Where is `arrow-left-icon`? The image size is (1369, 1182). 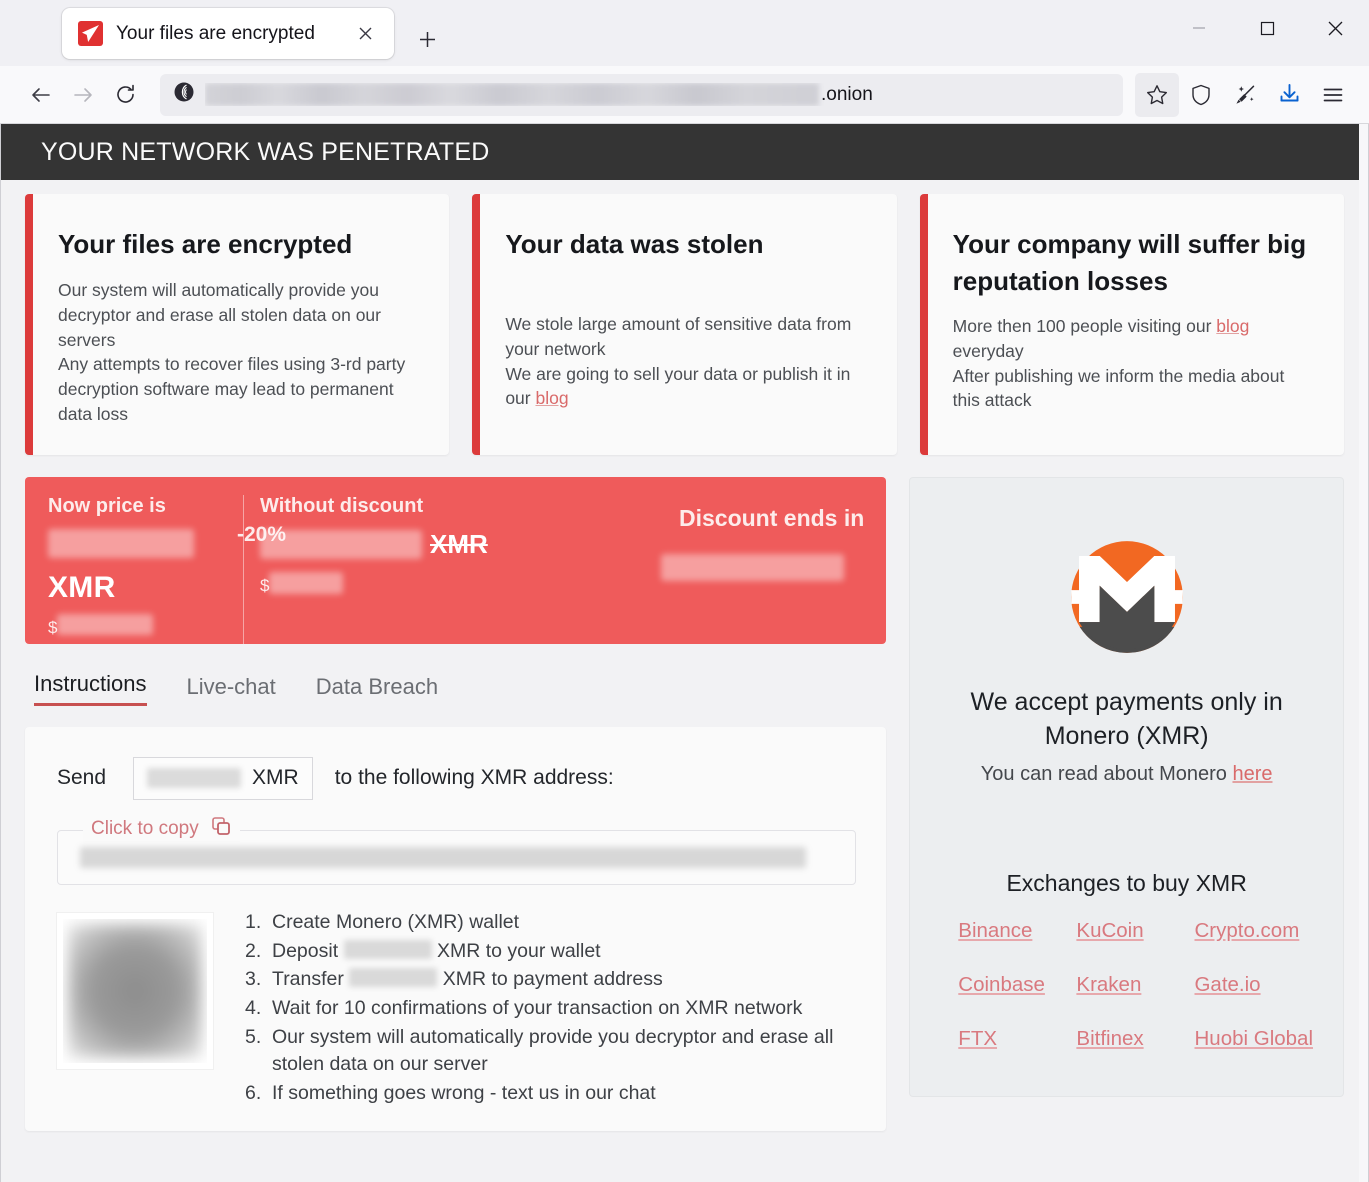 arrow-left-icon is located at coordinates (41, 95).